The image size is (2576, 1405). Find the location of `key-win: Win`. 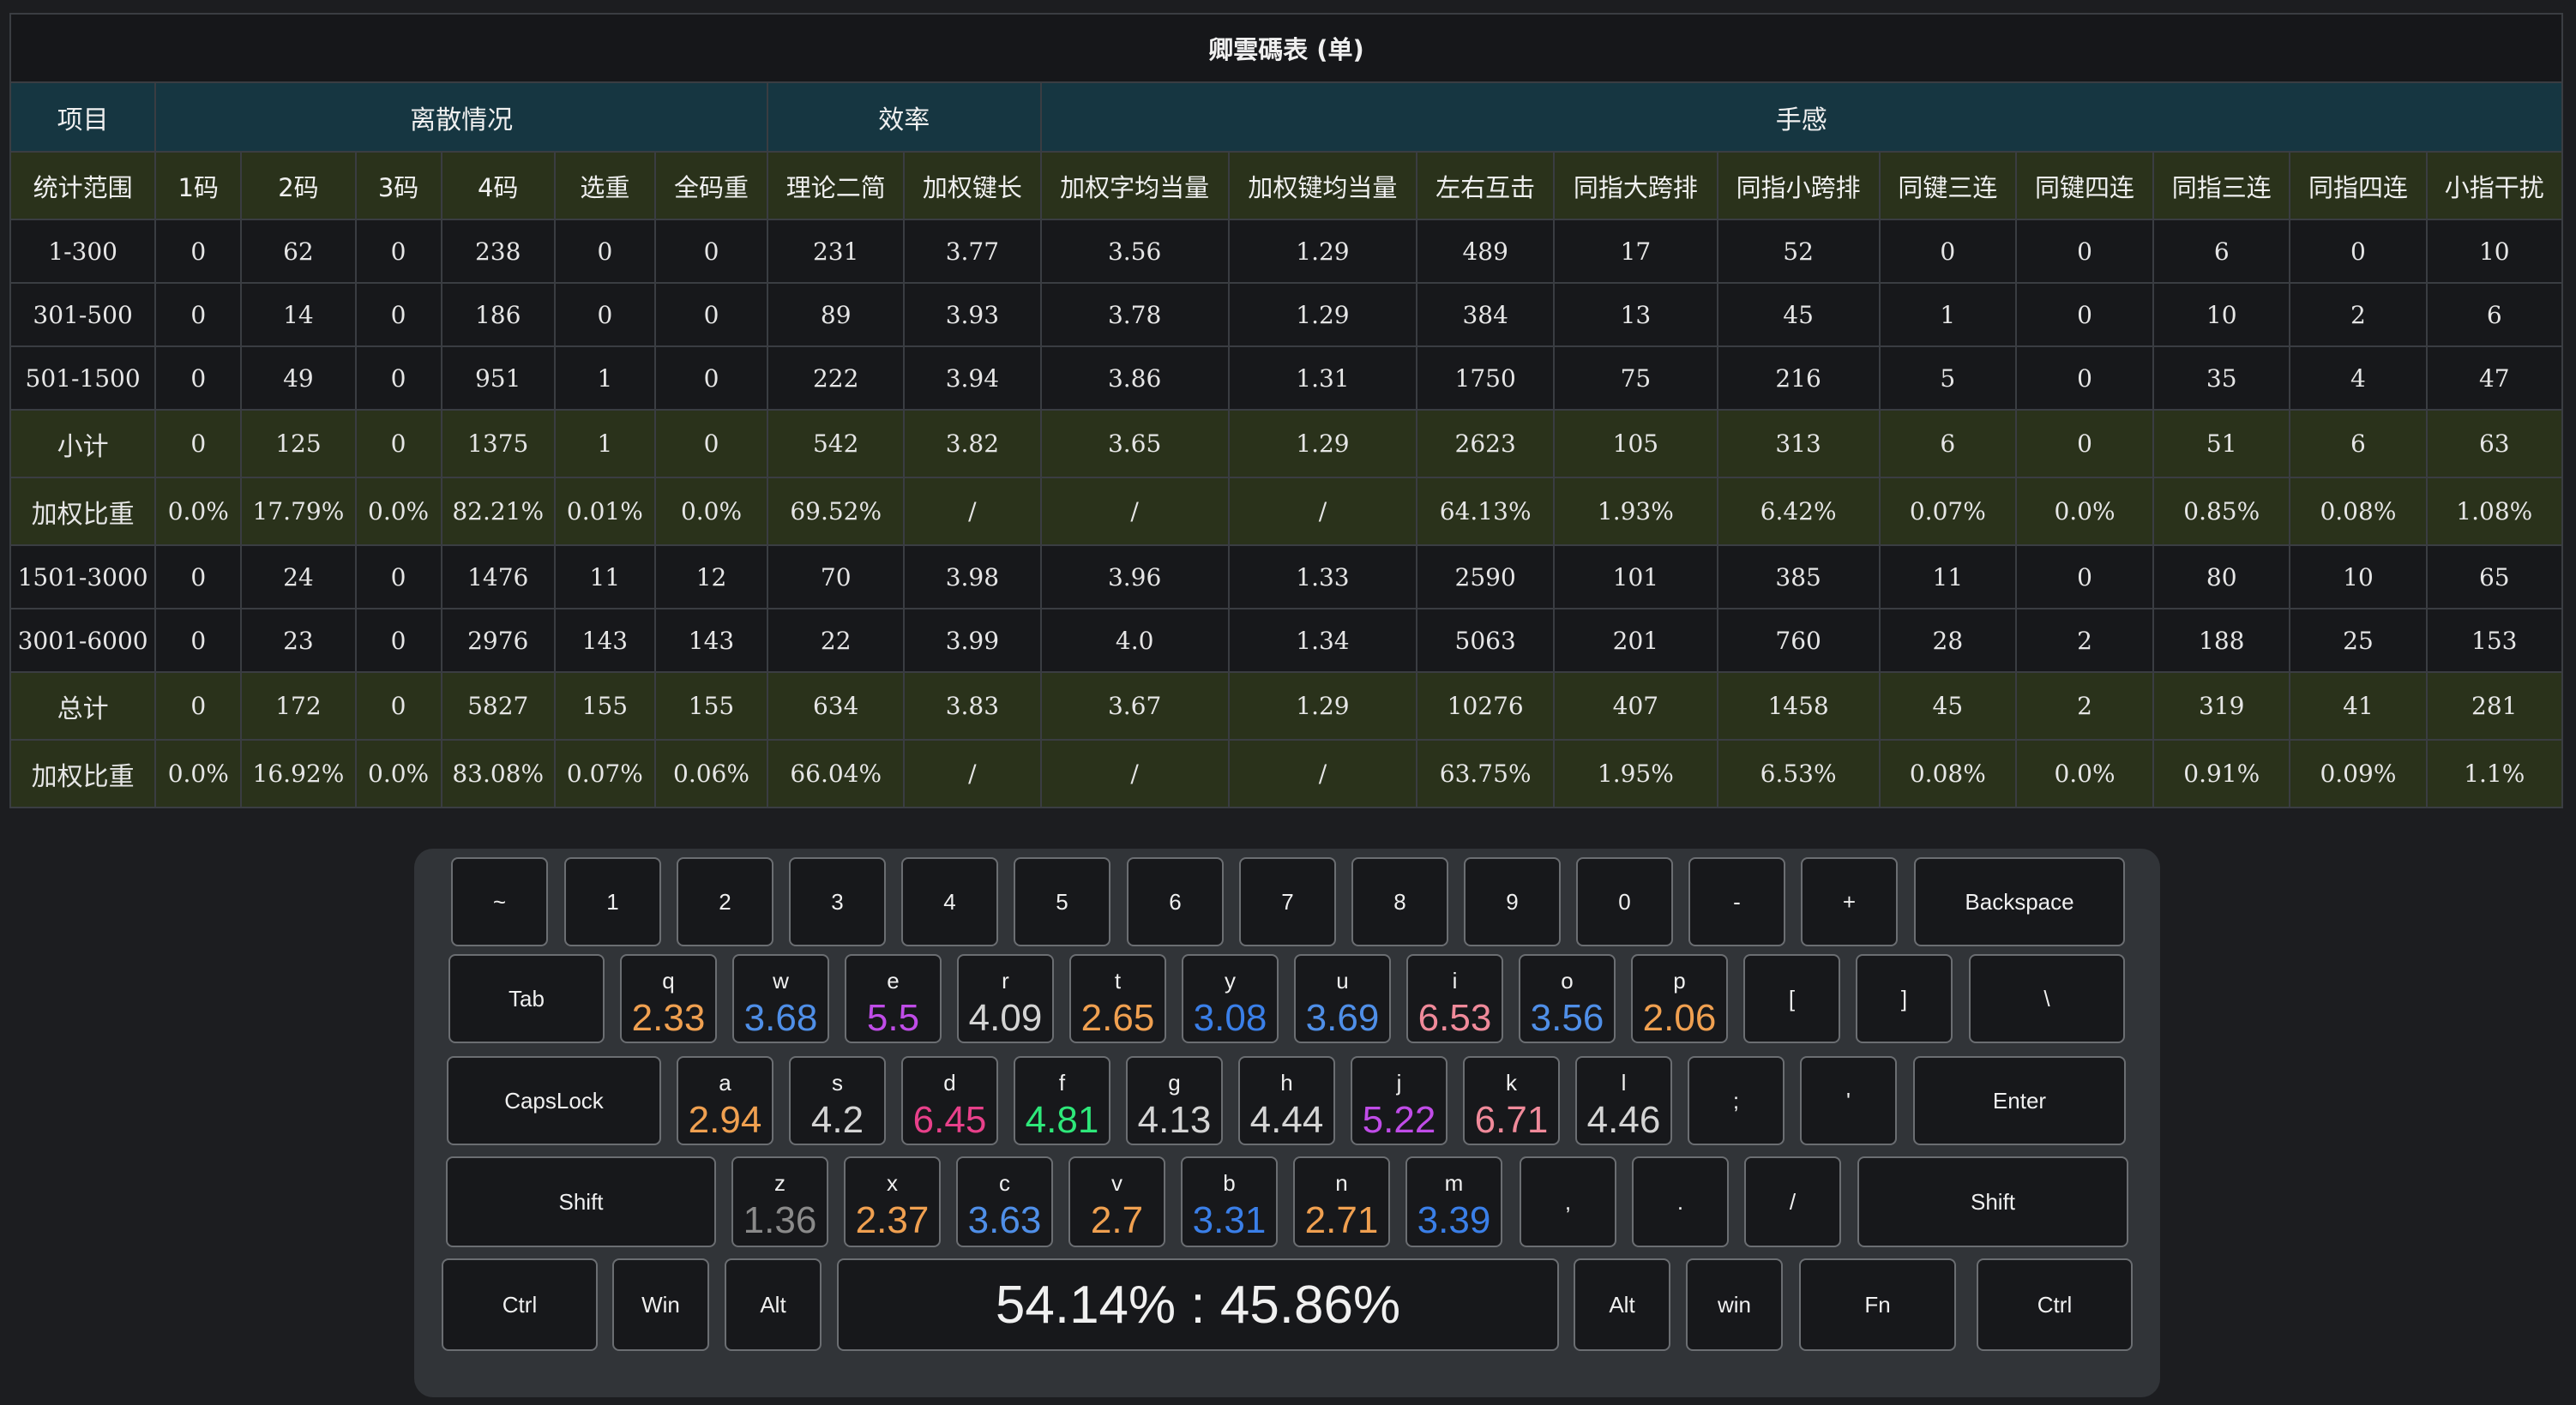

key-win: Win is located at coordinates (660, 1304).